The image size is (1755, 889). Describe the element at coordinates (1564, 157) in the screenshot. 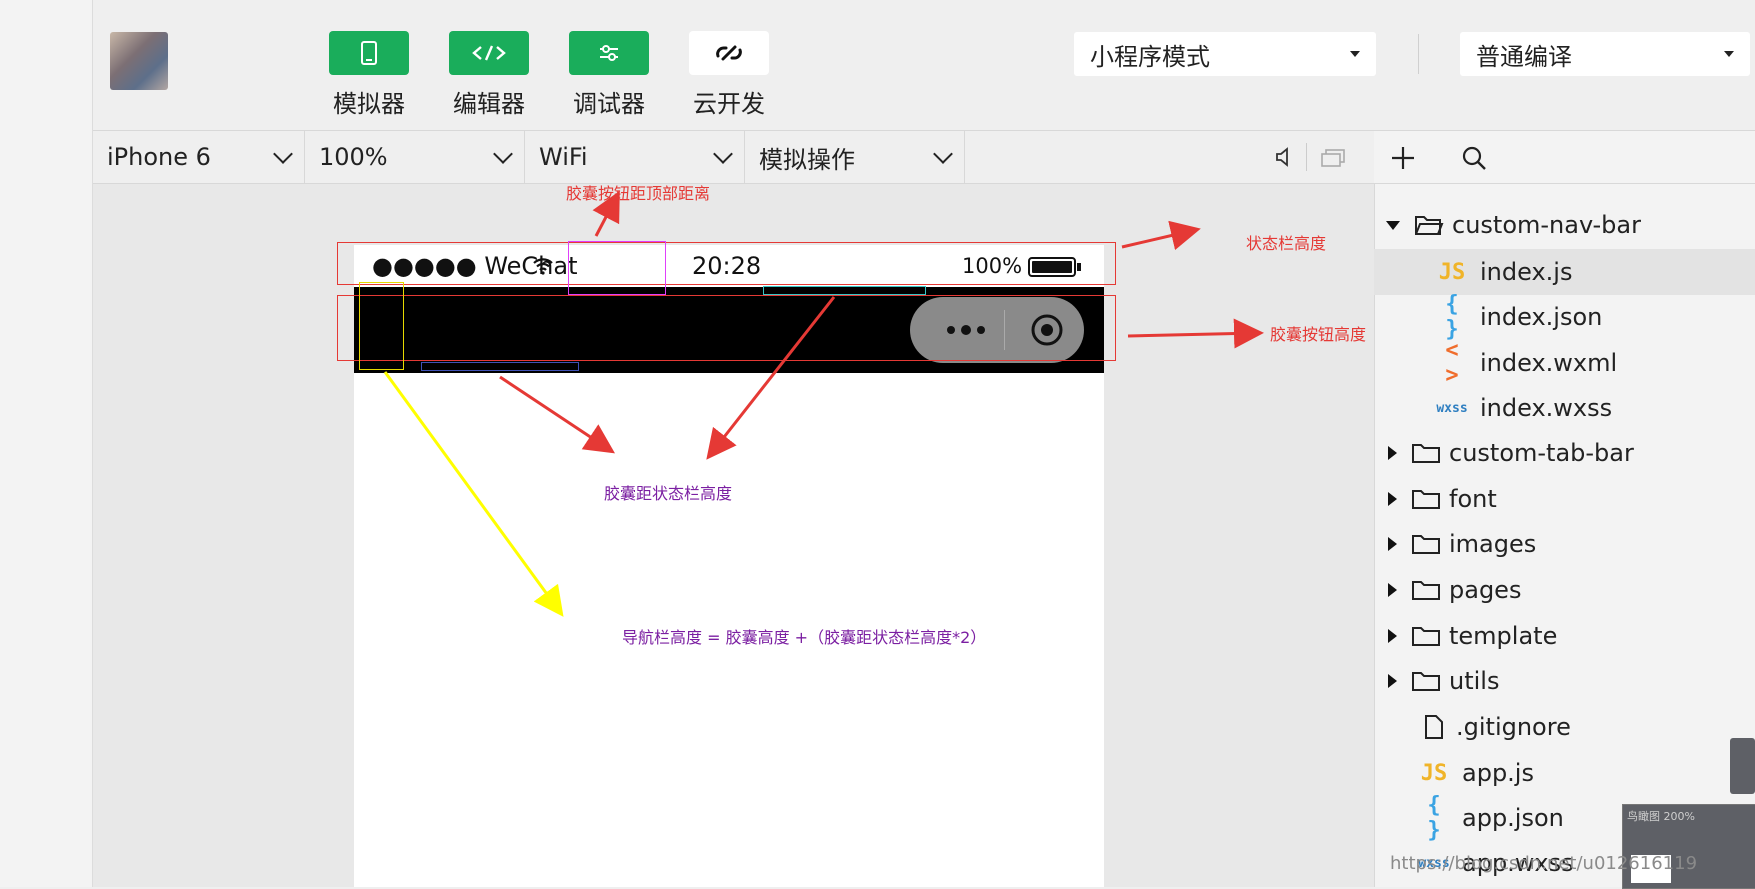

I see `explorer-toolbar` at that location.